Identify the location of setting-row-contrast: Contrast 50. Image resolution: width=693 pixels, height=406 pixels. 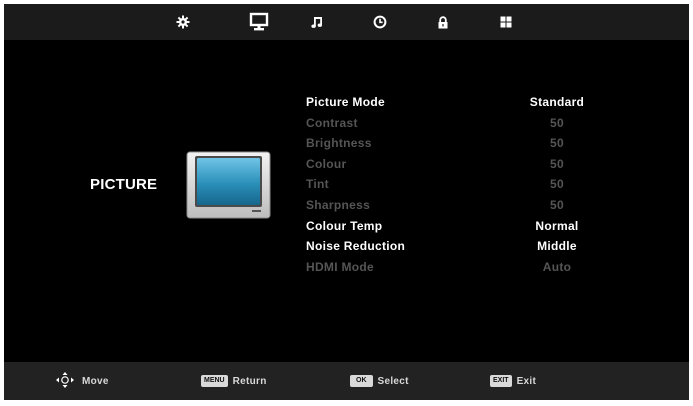
(456, 124).